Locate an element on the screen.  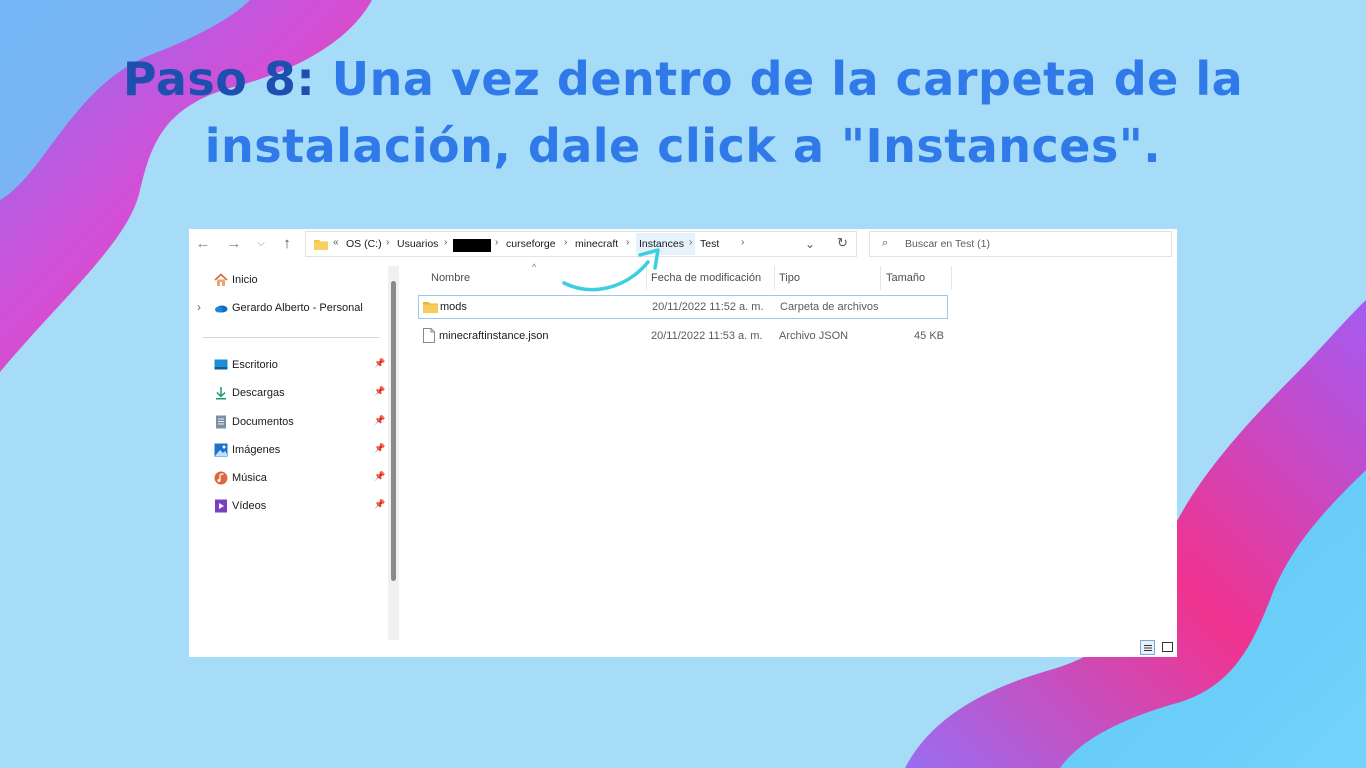
annotation-arrow is located at coordinates (611, 270).